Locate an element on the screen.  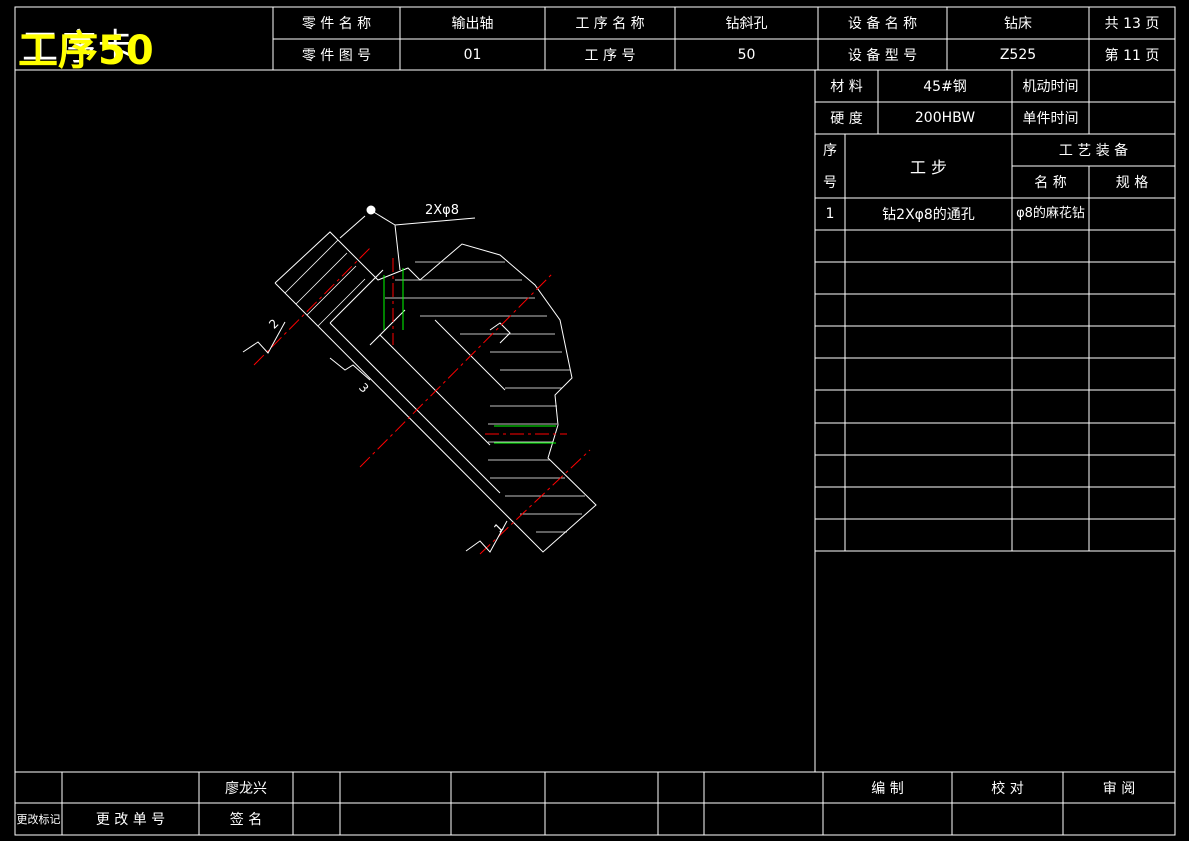
page-number: 第 11 页 is located at coordinates (1132, 55).